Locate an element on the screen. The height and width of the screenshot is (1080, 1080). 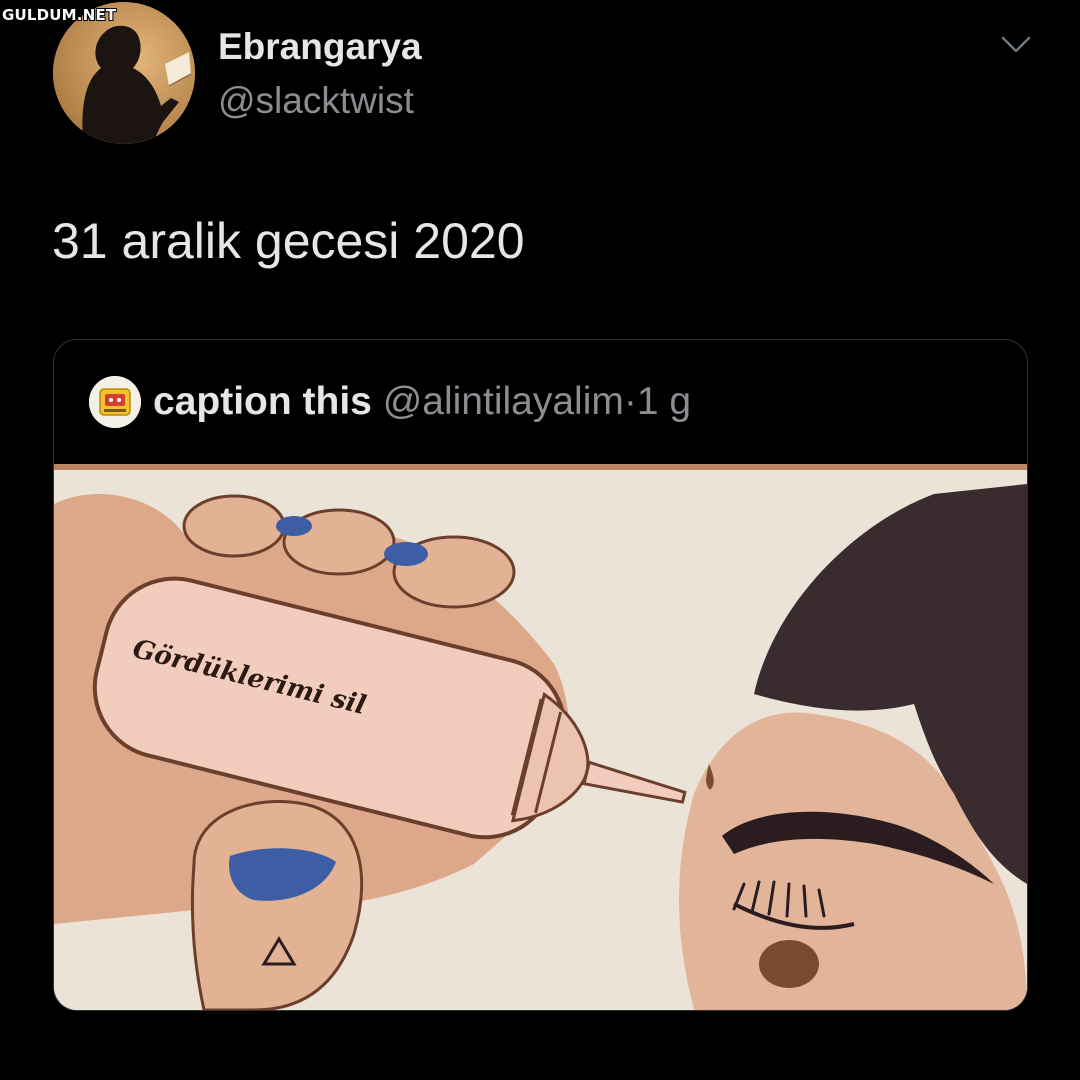
quoted-author-handle: @alintilayalim is located at coordinates (503, 401).